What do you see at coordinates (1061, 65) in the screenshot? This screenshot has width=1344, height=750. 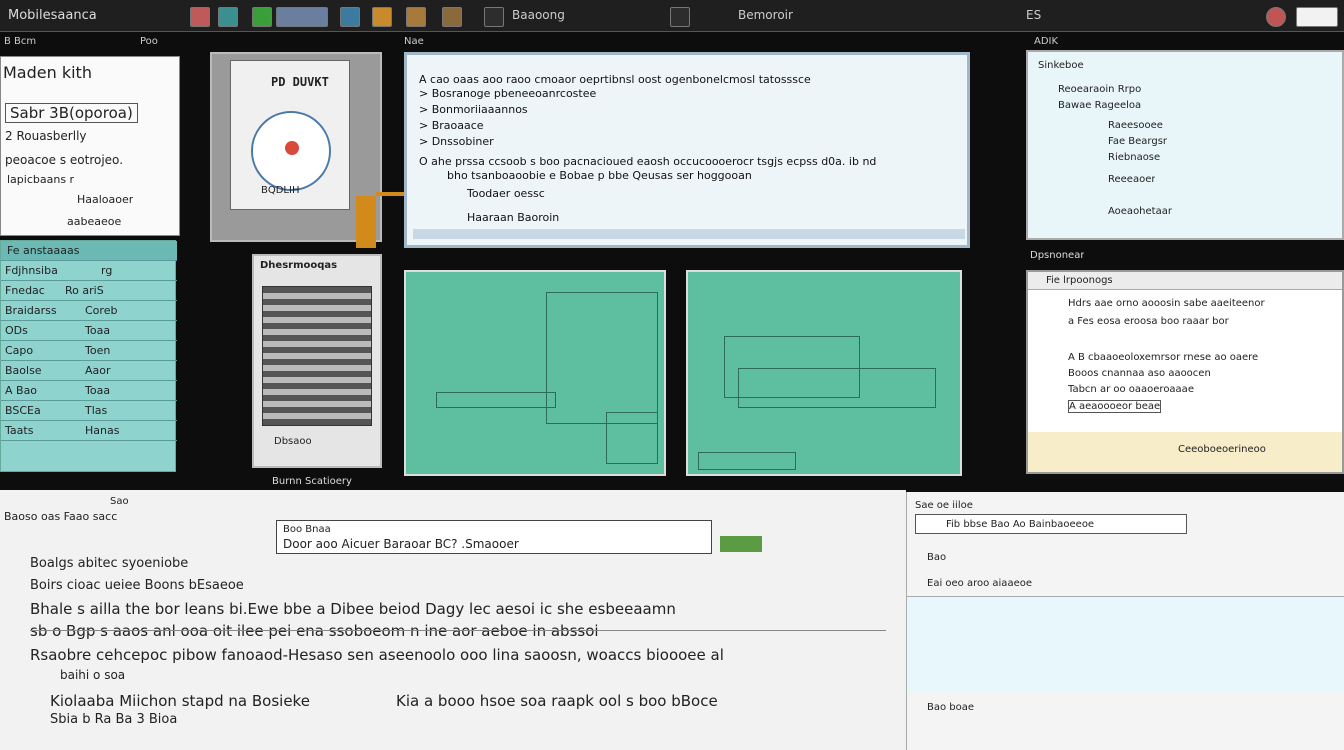 I see `tree-title: Sinkeboe` at bounding box center [1061, 65].